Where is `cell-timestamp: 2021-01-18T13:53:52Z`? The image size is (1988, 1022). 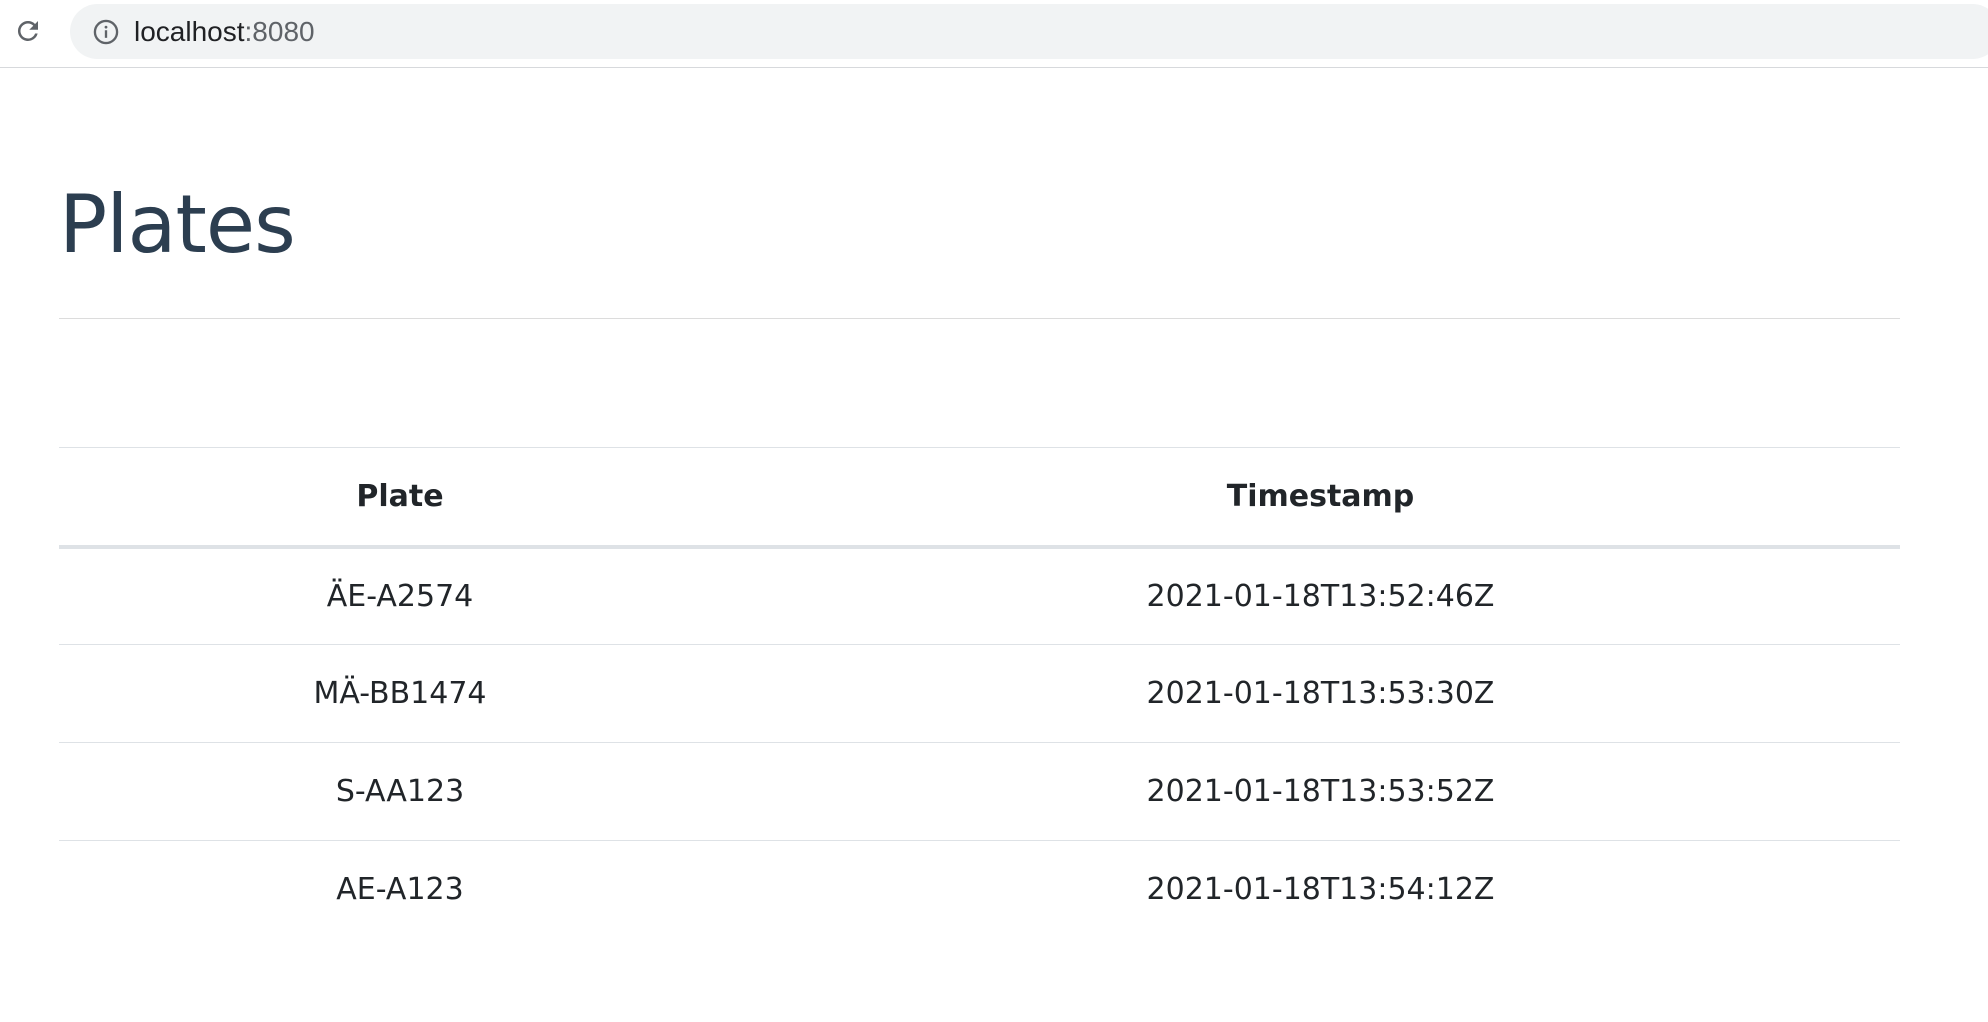
cell-timestamp: 2021-01-18T13:53:52Z is located at coordinates (1320, 791).